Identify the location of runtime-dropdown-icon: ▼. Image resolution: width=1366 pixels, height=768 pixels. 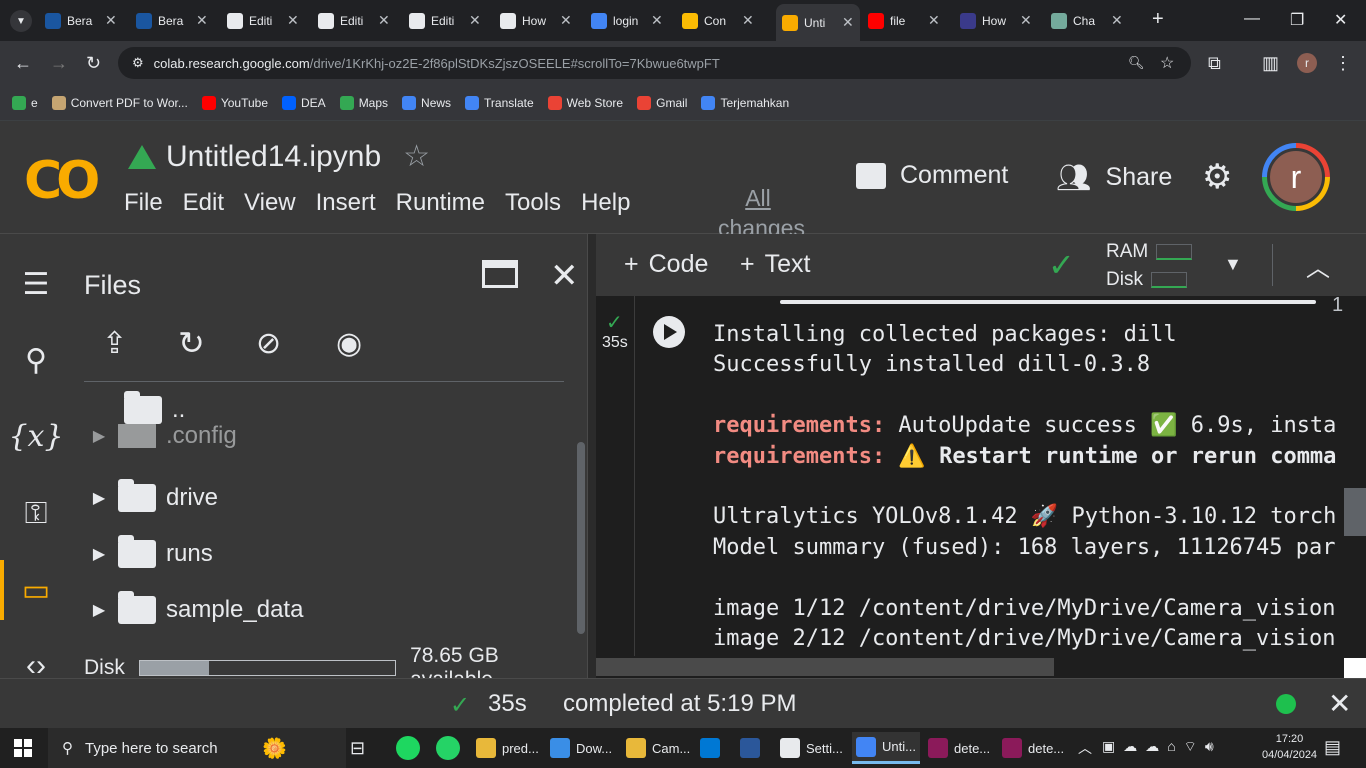
(1233, 264).